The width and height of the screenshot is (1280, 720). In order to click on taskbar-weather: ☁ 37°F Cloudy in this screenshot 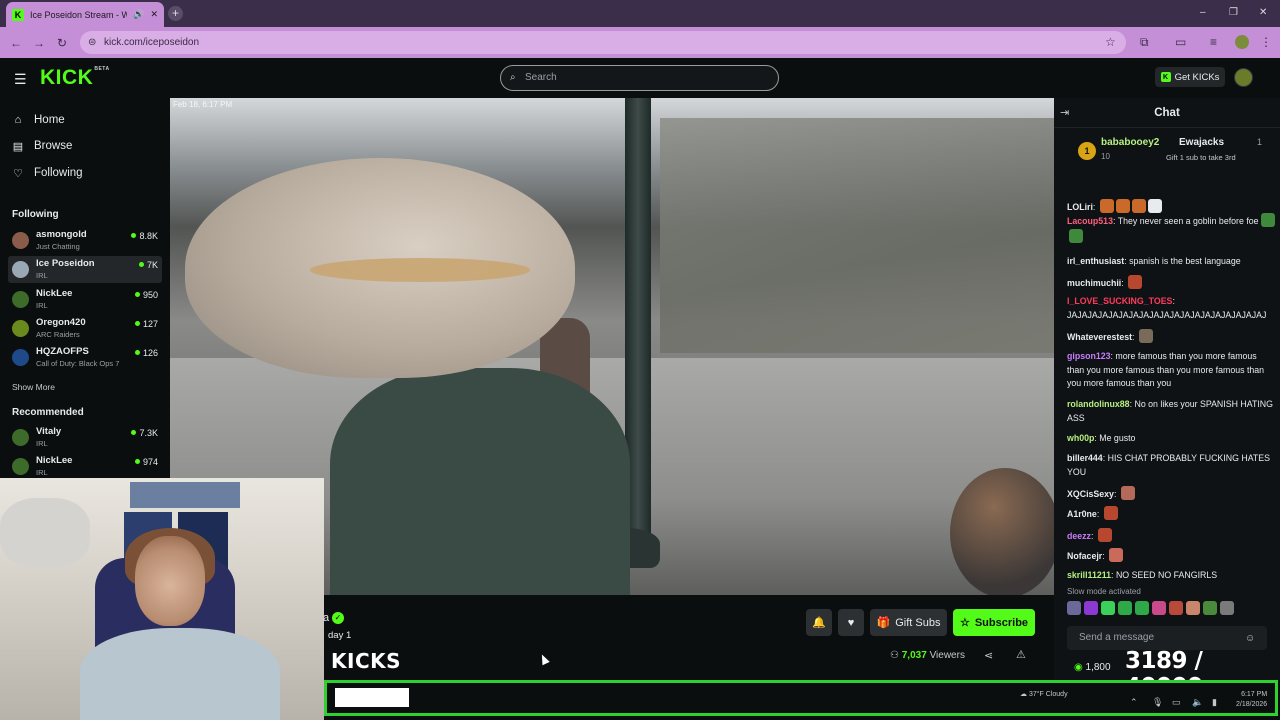, I will do `click(1044, 694)`.